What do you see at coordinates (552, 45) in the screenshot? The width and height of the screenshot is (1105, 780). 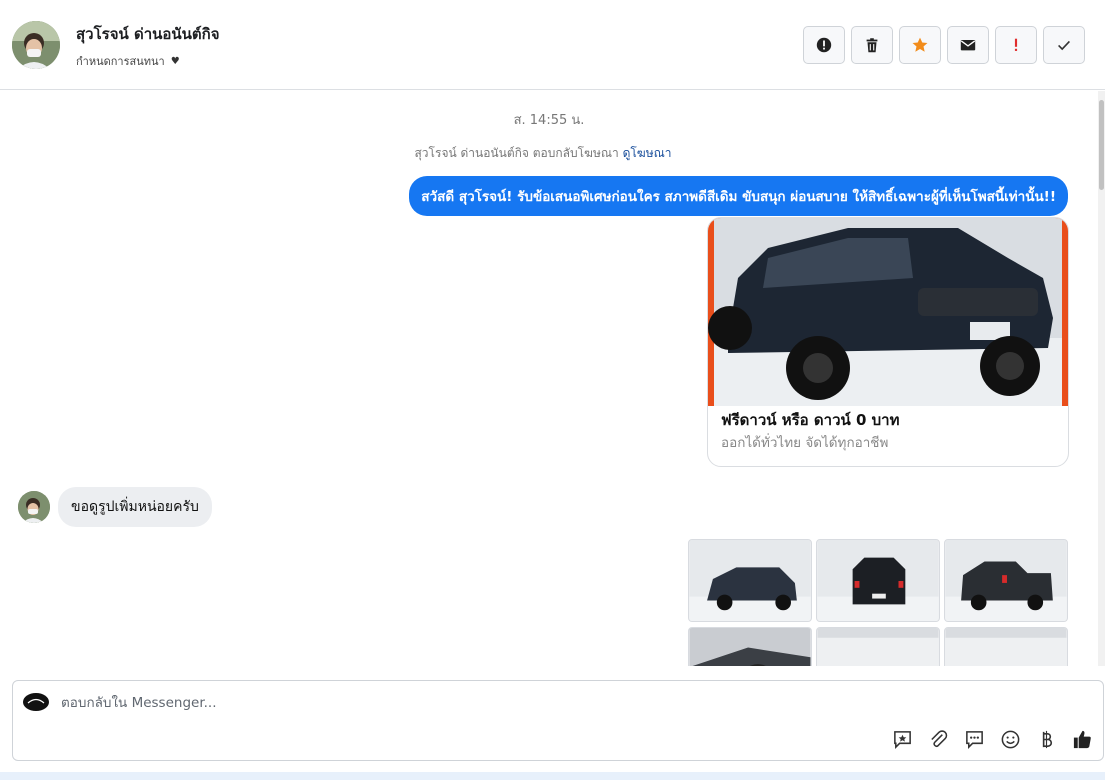 I see `conversation-header: สุวโรจน์ ด่านอนันต์กิจ กำหนดการสนทนา ♥` at bounding box center [552, 45].